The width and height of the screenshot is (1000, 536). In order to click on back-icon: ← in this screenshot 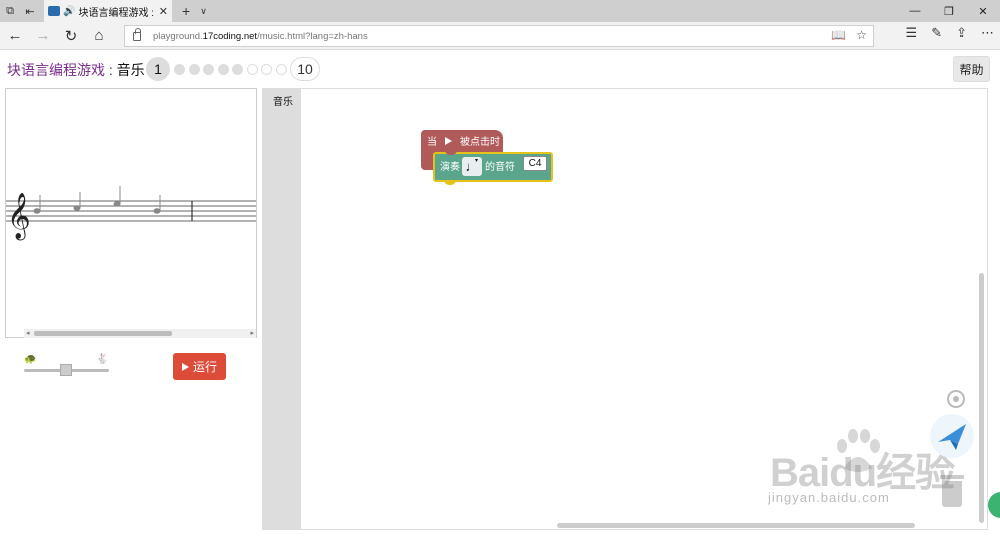, I will do `click(15, 36)`.